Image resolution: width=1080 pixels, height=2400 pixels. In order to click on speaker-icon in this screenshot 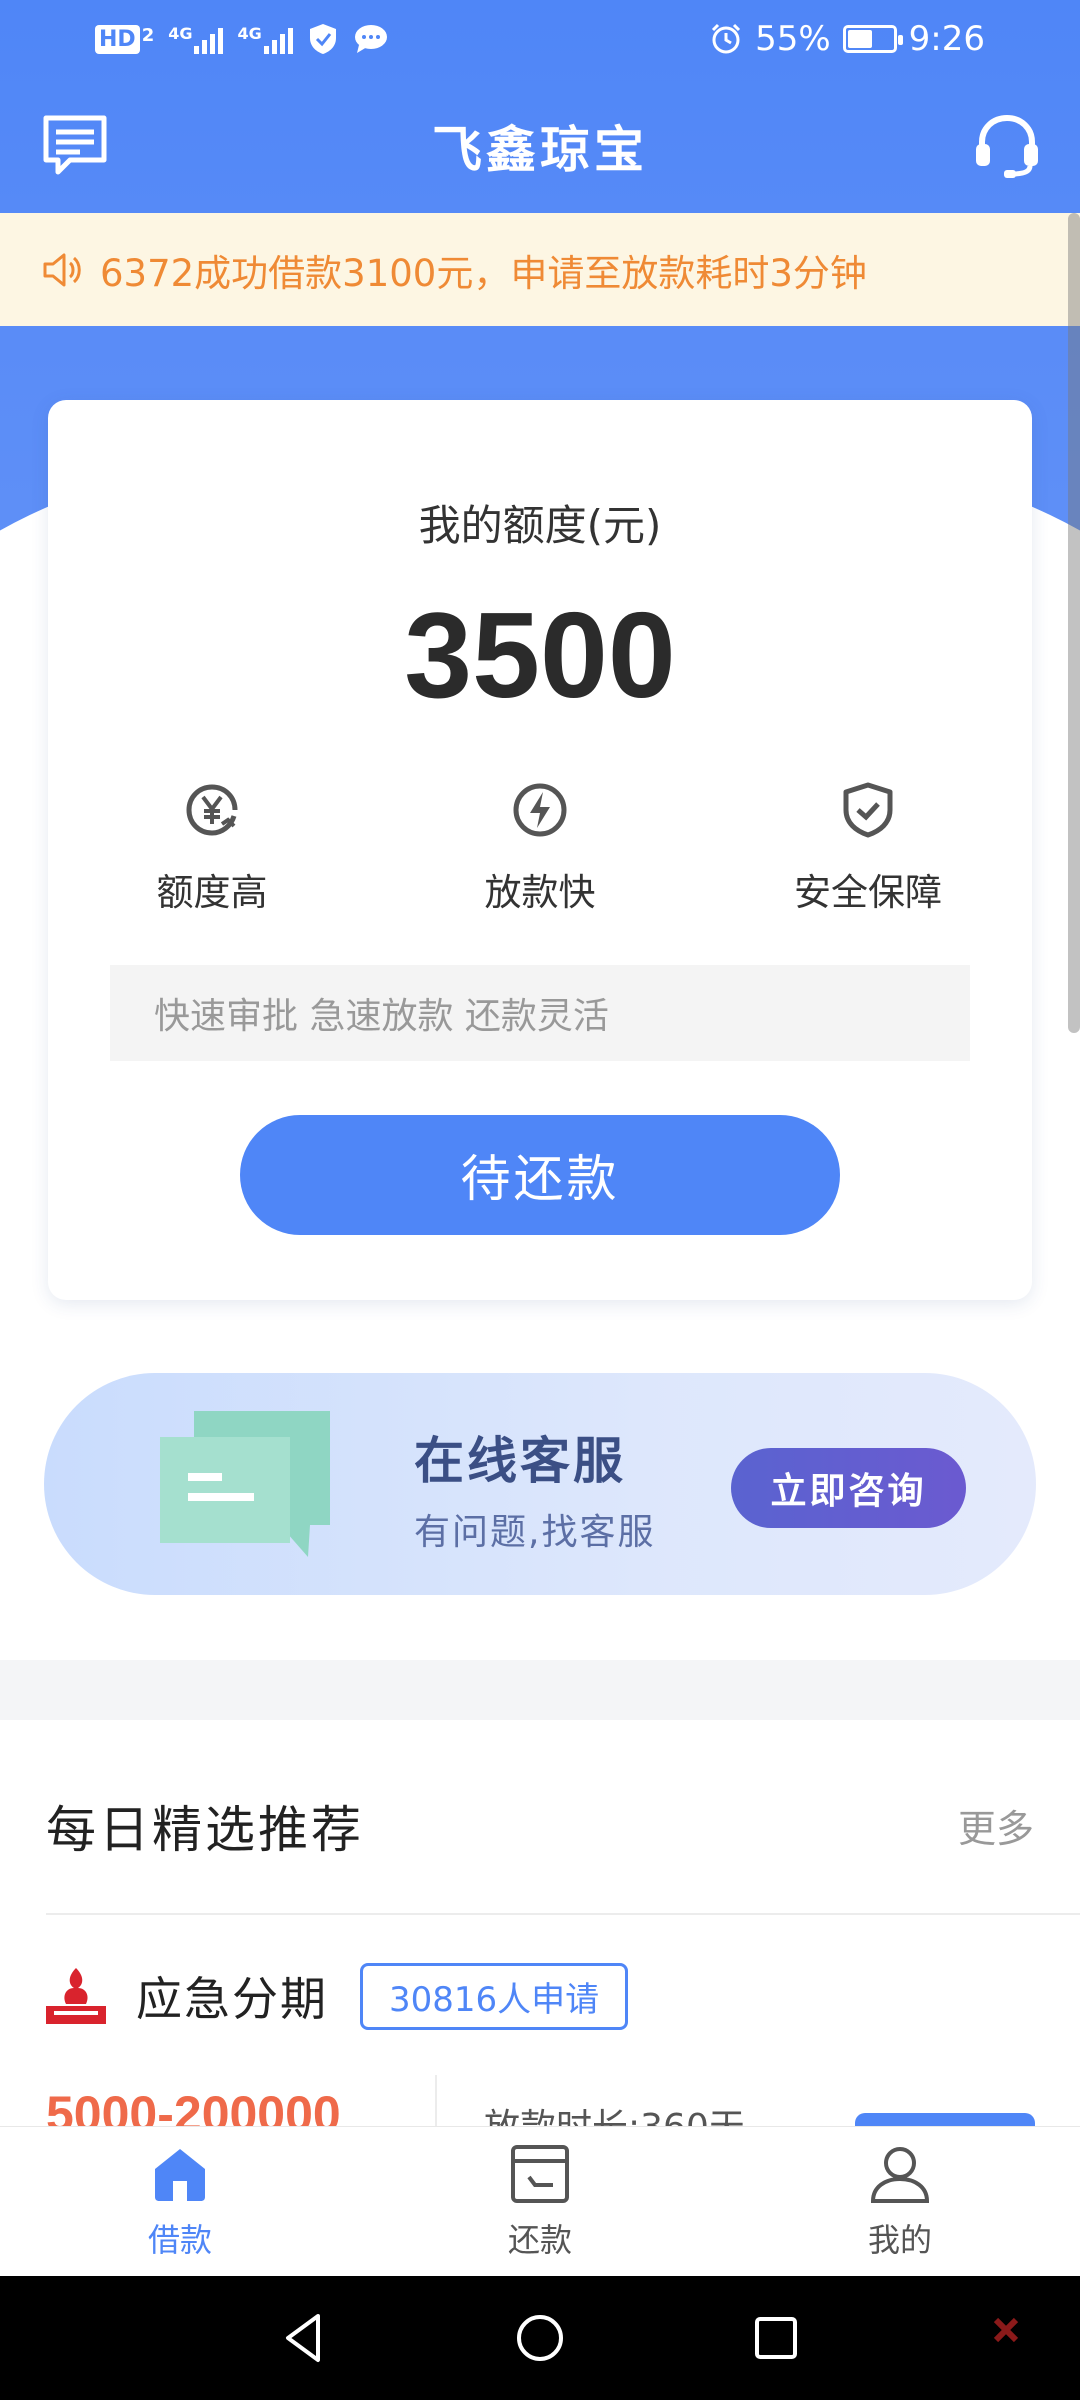, I will do `click(62, 269)`.